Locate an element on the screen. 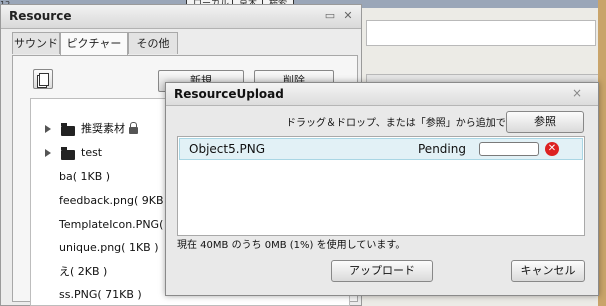 Image resolution: width=606 pixels, height=306 pixels. upload-button: アップロード is located at coordinates (382, 271).